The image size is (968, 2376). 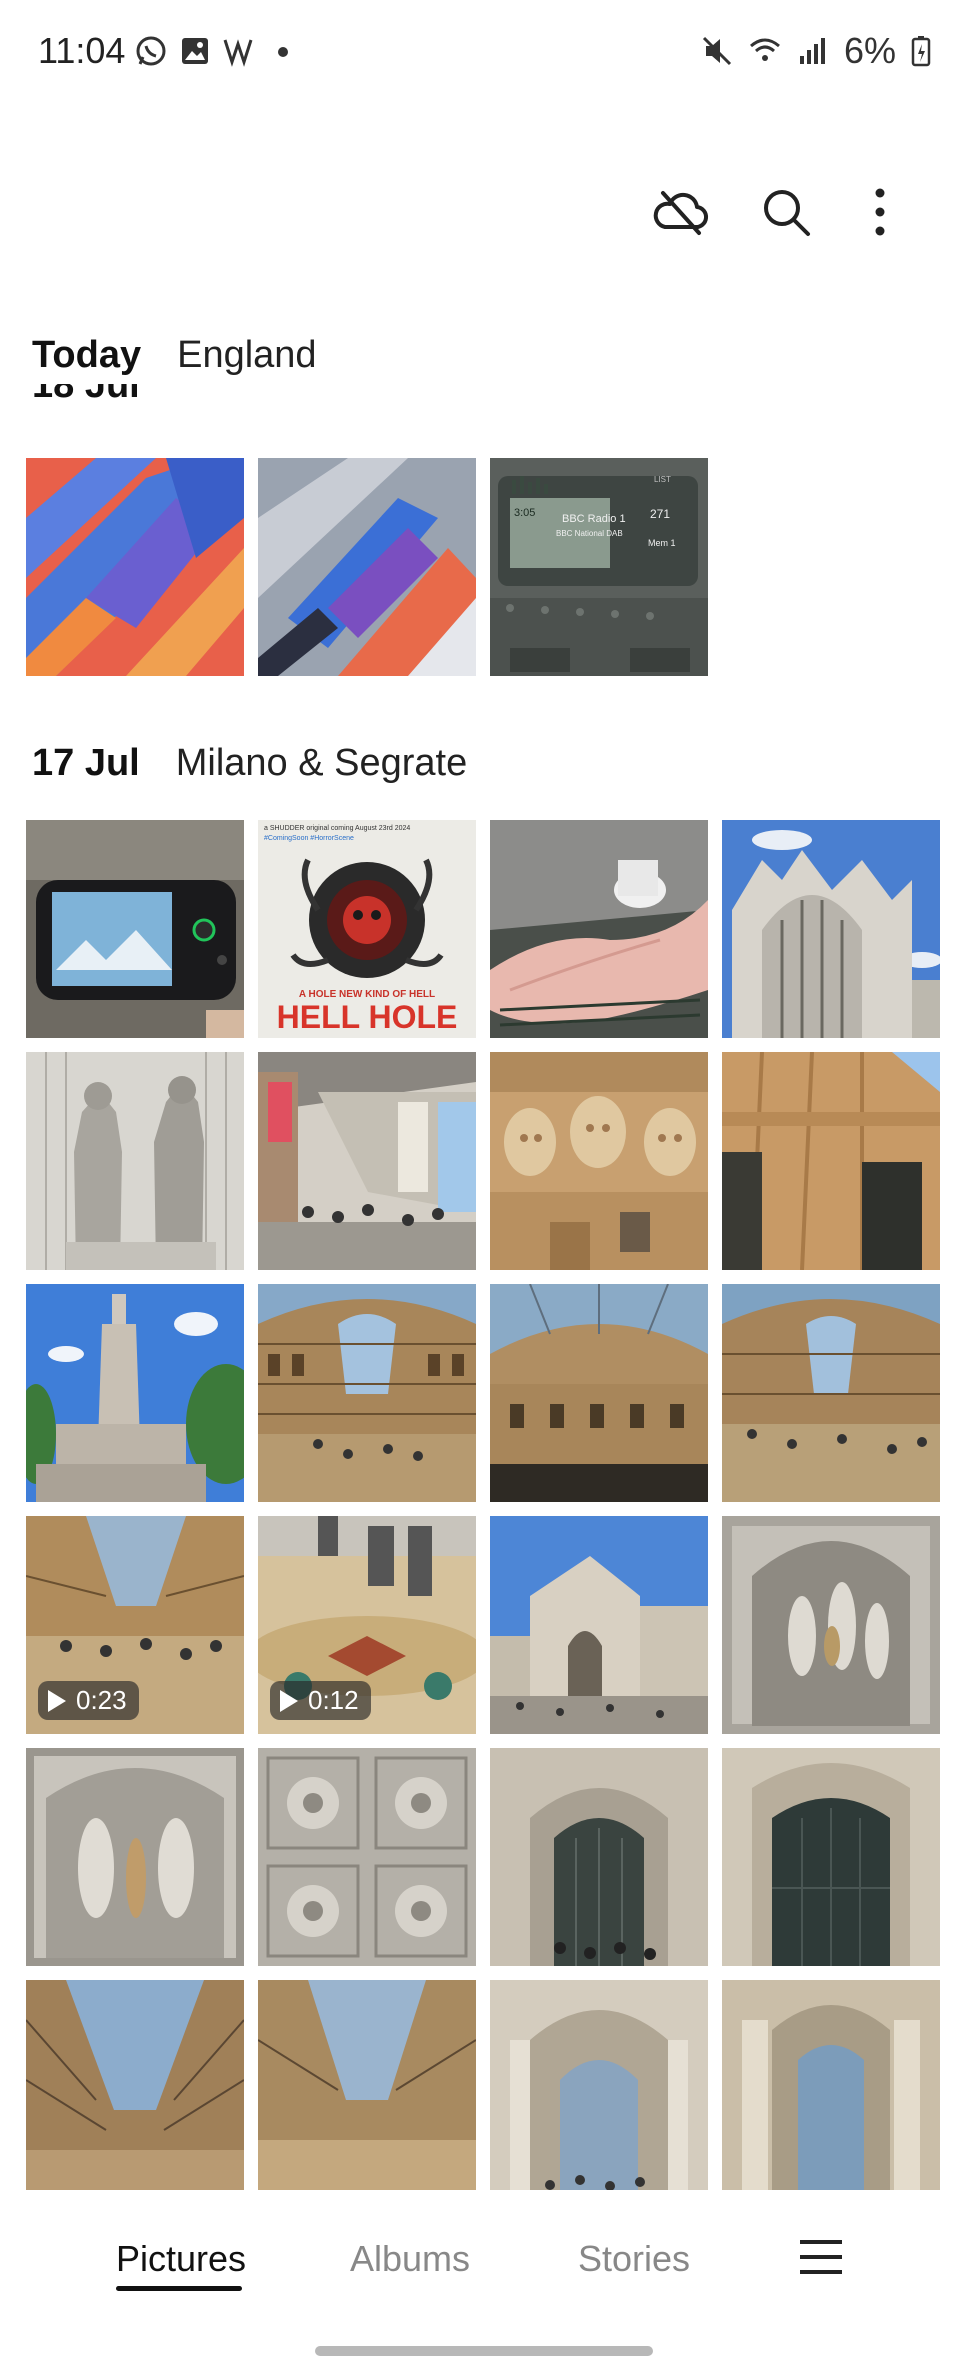 What do you see at coordinates (869, 50) in the screenshot?
I see `battery-percentage: 6%` at bounding box center [869, 50].